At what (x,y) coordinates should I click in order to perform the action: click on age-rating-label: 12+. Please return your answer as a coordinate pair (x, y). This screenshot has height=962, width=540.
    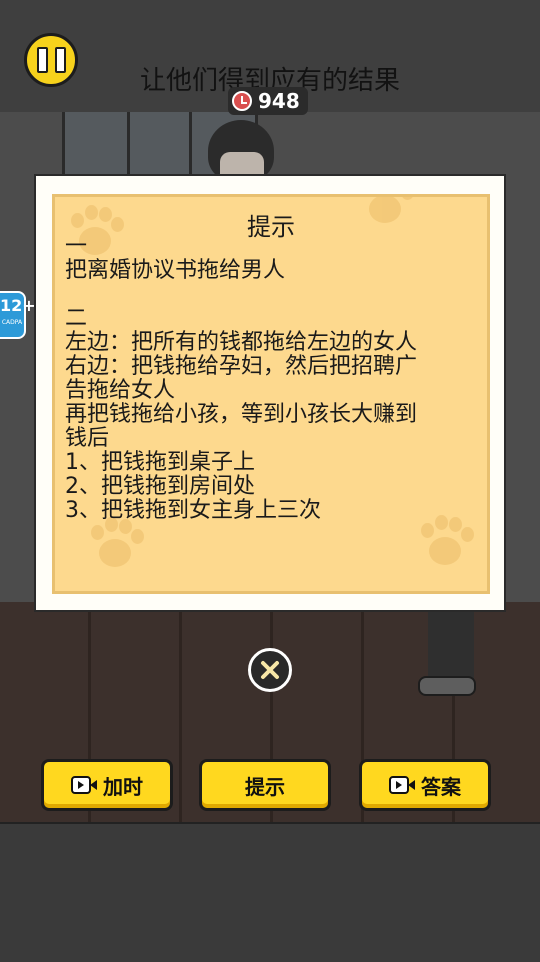
    Looking at the image, I should click on (18, 305).